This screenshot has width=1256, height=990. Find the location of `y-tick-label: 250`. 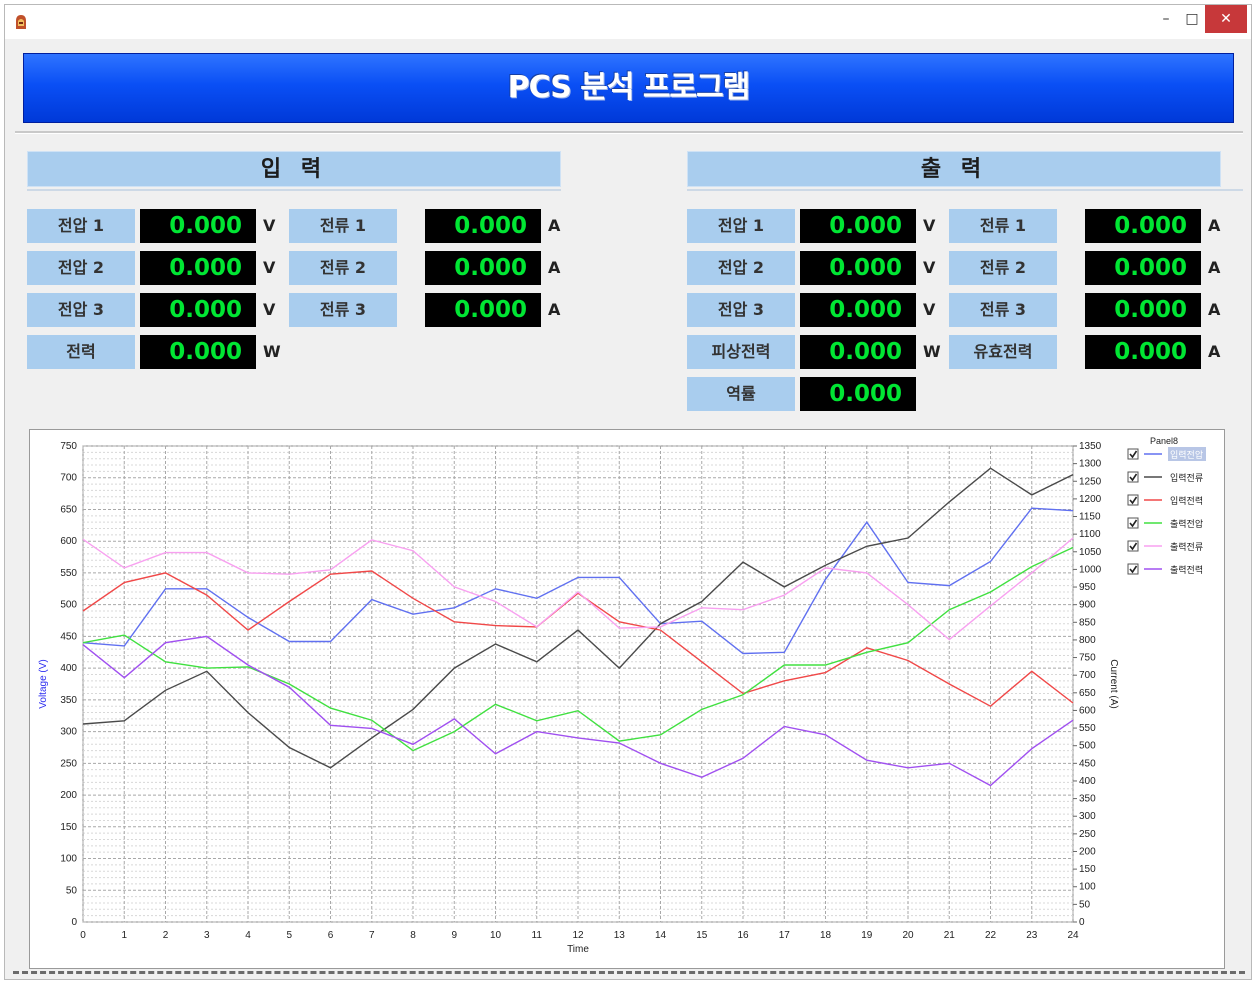

y-tick-label: 250 is located at coordinates (68, 763).